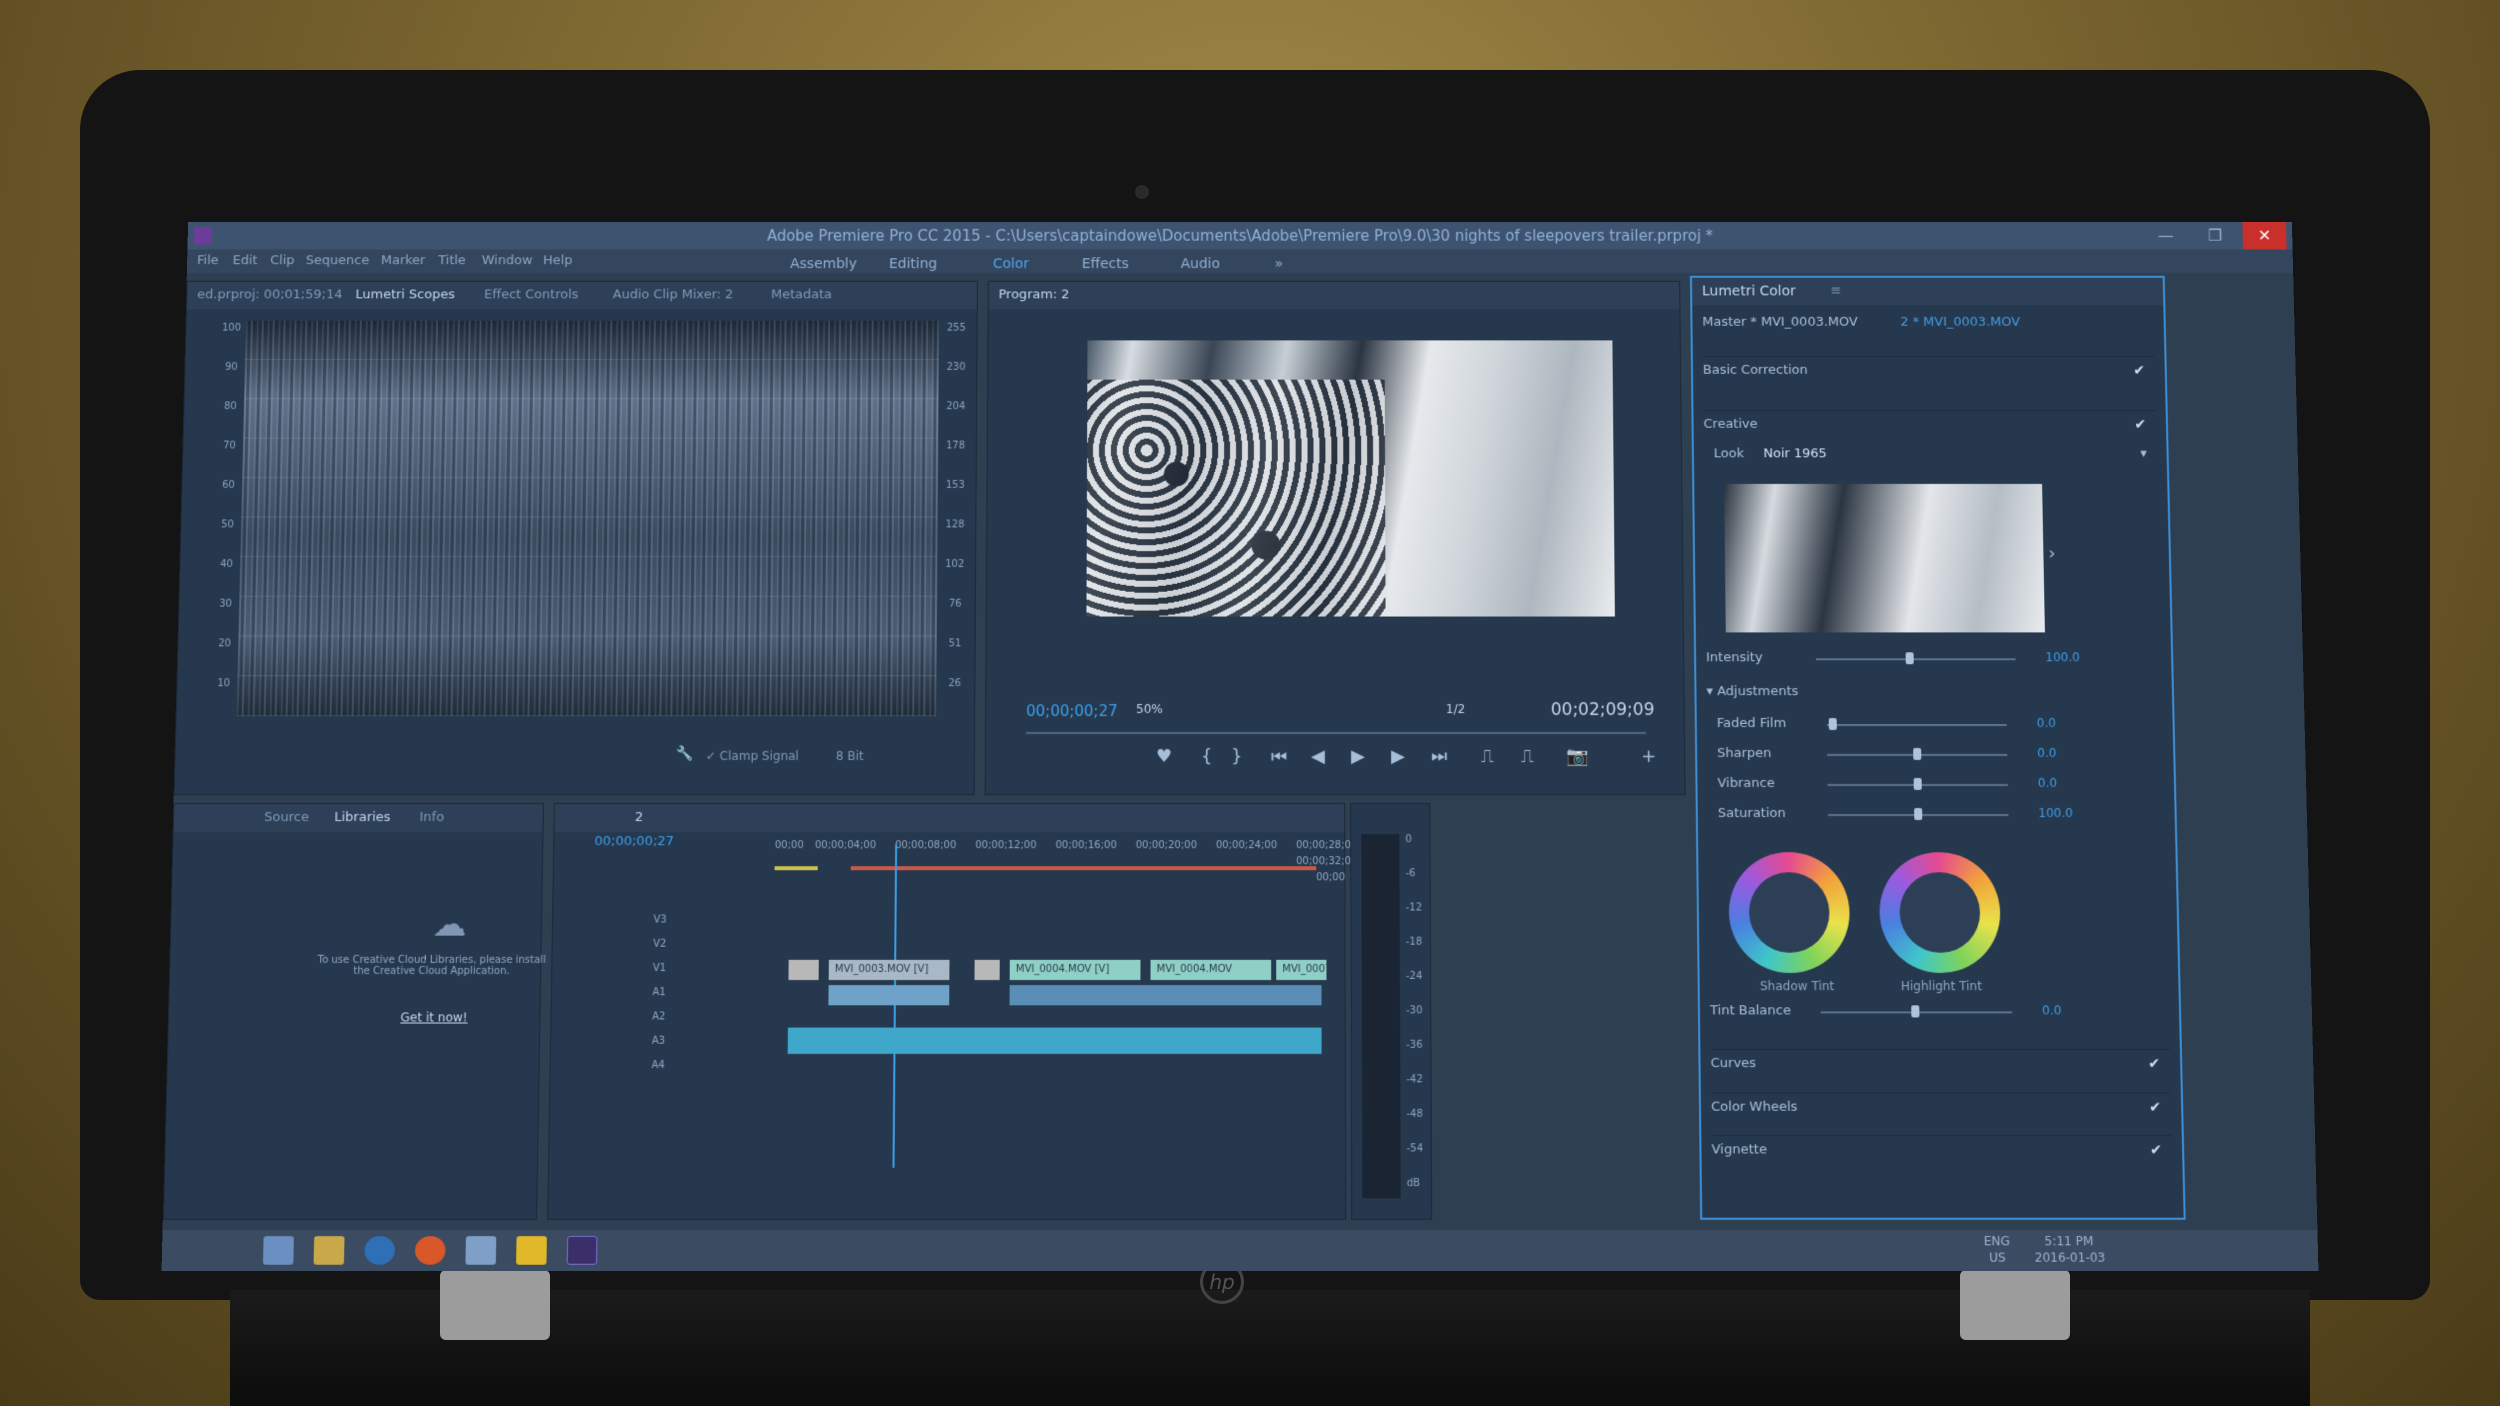  What do you see at coordinates (1439, 756) in the screenshot?
I see `go-to-out-icon: ⏭` at bounding box center [1439, 756].